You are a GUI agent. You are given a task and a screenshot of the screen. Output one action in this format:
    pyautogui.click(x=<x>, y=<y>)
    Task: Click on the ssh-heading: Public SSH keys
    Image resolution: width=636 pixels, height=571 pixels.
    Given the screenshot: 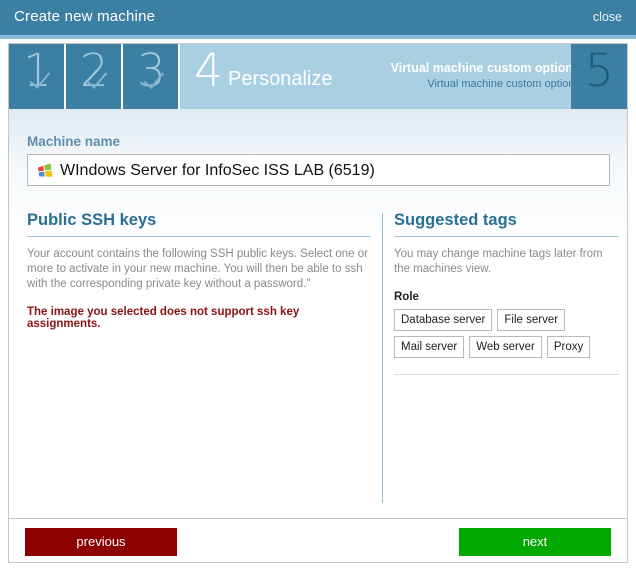 What is the action you would take?
    pyautogui.click(x=92, y=220)
    